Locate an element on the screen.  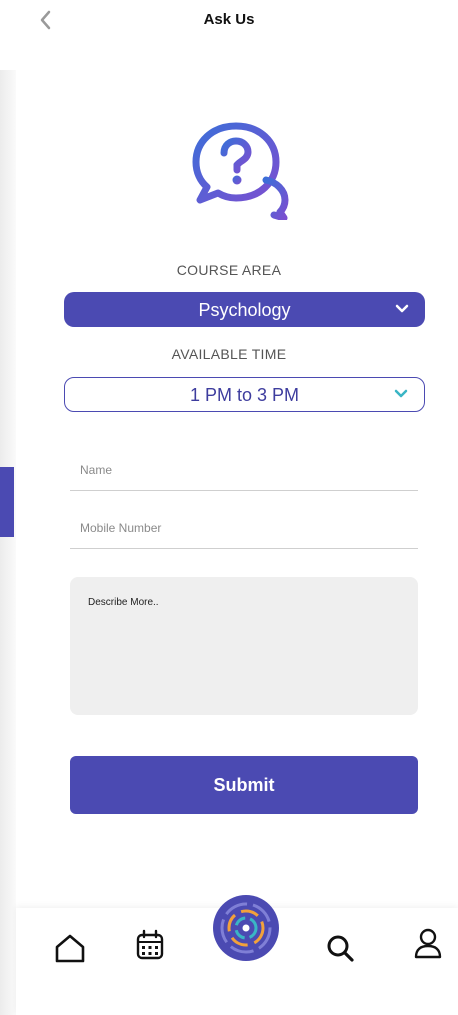
search-icon is located at coordinates (340, 948).